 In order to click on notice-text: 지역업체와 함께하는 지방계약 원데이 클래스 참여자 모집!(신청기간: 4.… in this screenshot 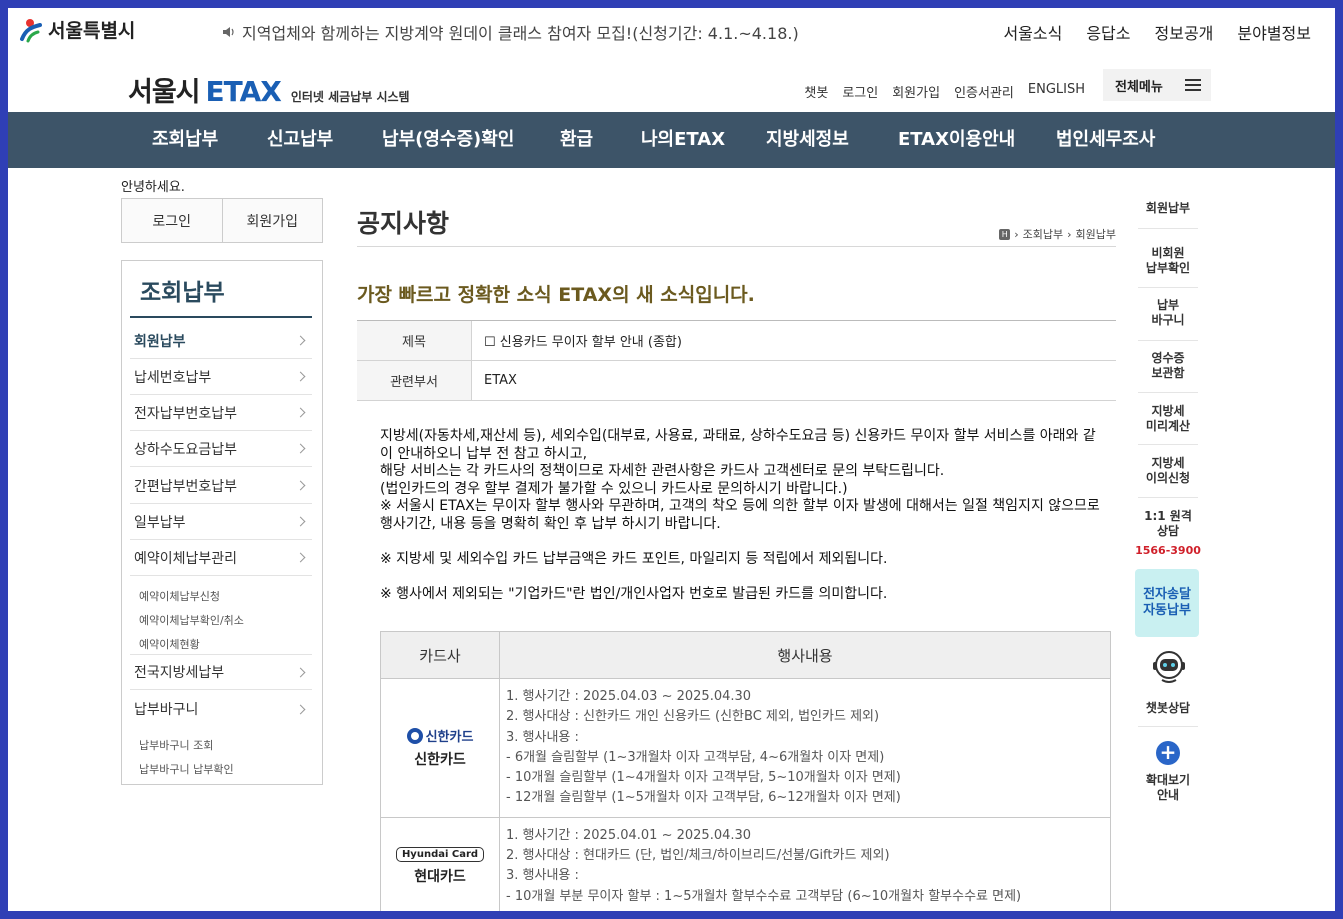, I will do `click(520, 33)`.